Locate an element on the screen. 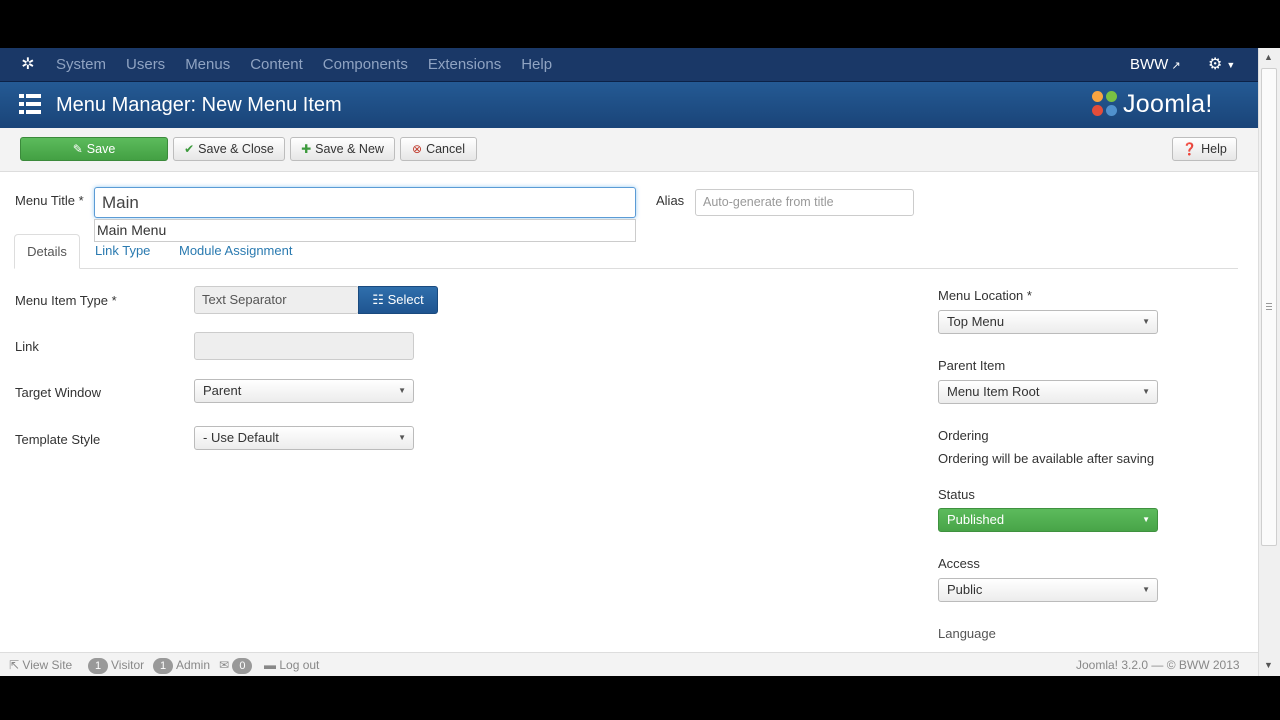 Image resolution: width=1280 pixels, height=720 pixels. save-new-button: ✚ Save & New is located at coordinates (342, 149).